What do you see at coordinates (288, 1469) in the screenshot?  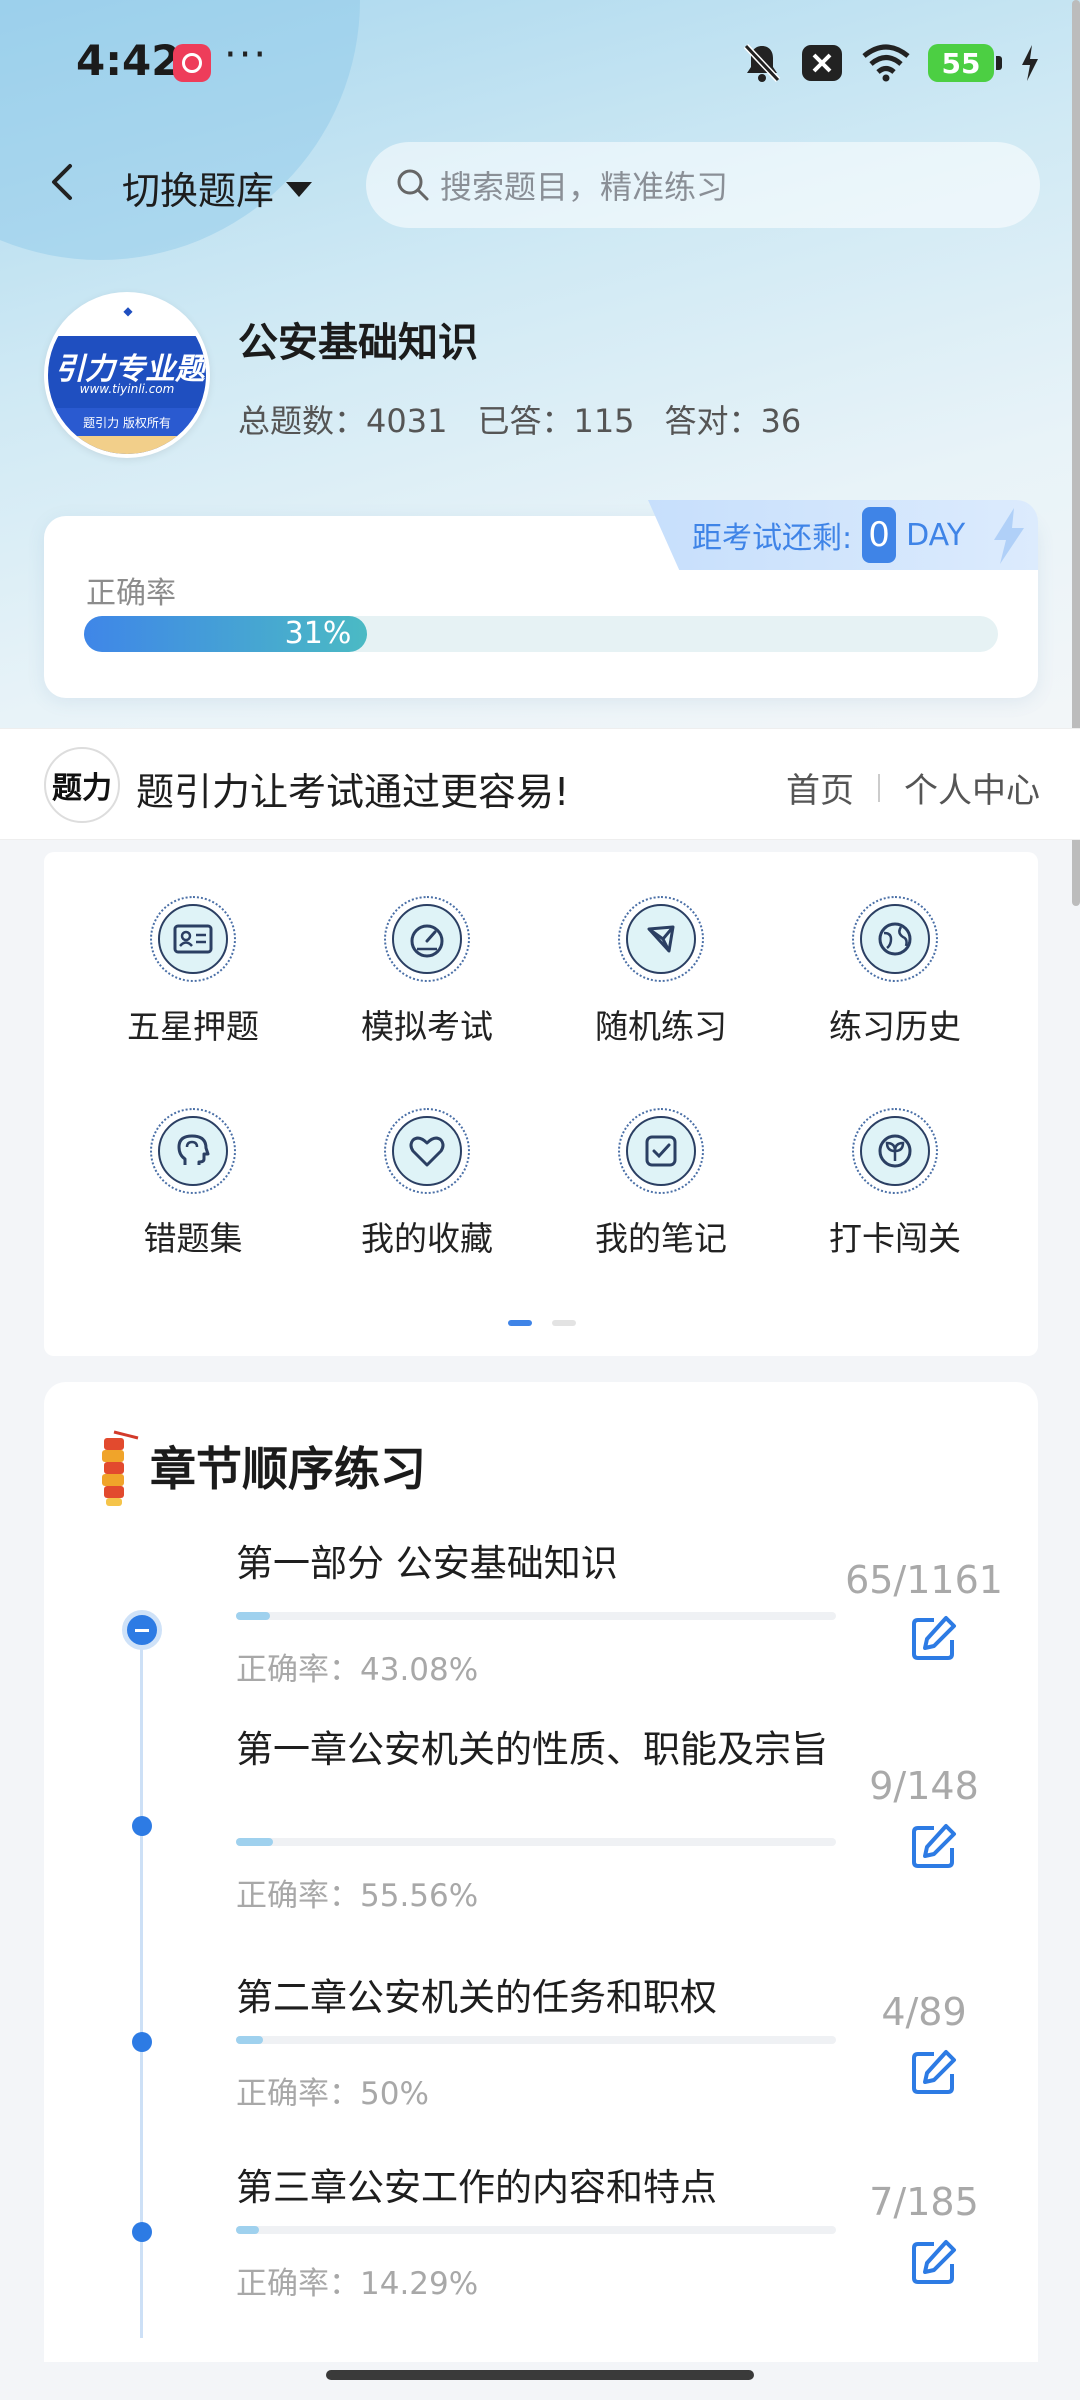 I see `chapter-section-title: 章节顺序练习` at bounding box center [288, 1469].